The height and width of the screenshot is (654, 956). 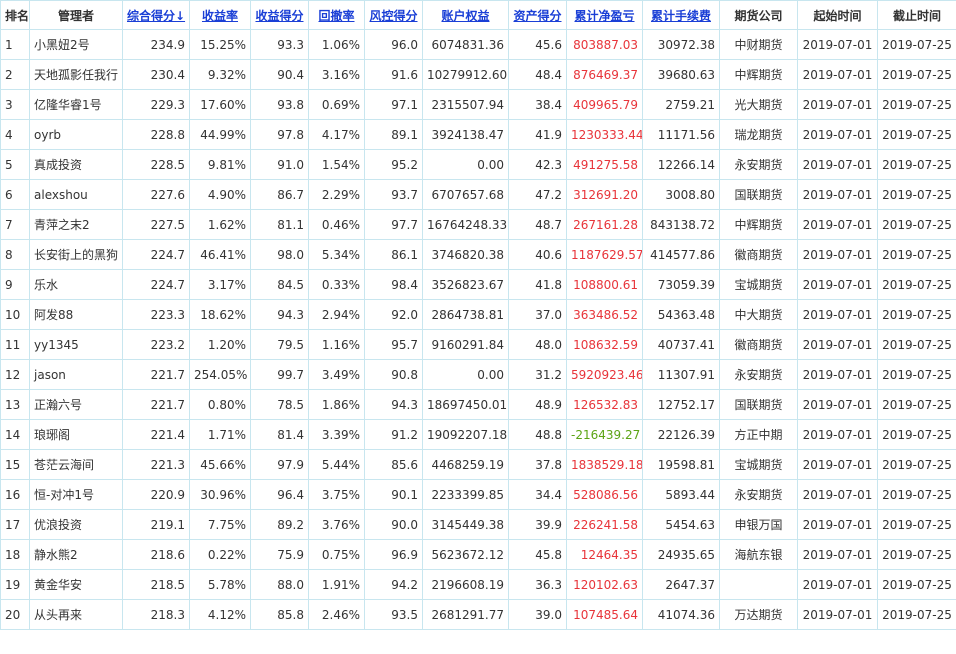 What do you see at coordinates (336, 554) in the screenshot?
I see `cell-drawdown: 0.75%` at bounding box center [336, 554].